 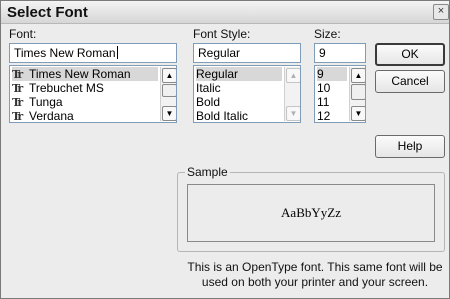 I want to click on help-button: Help, so click(x=410, y=146).